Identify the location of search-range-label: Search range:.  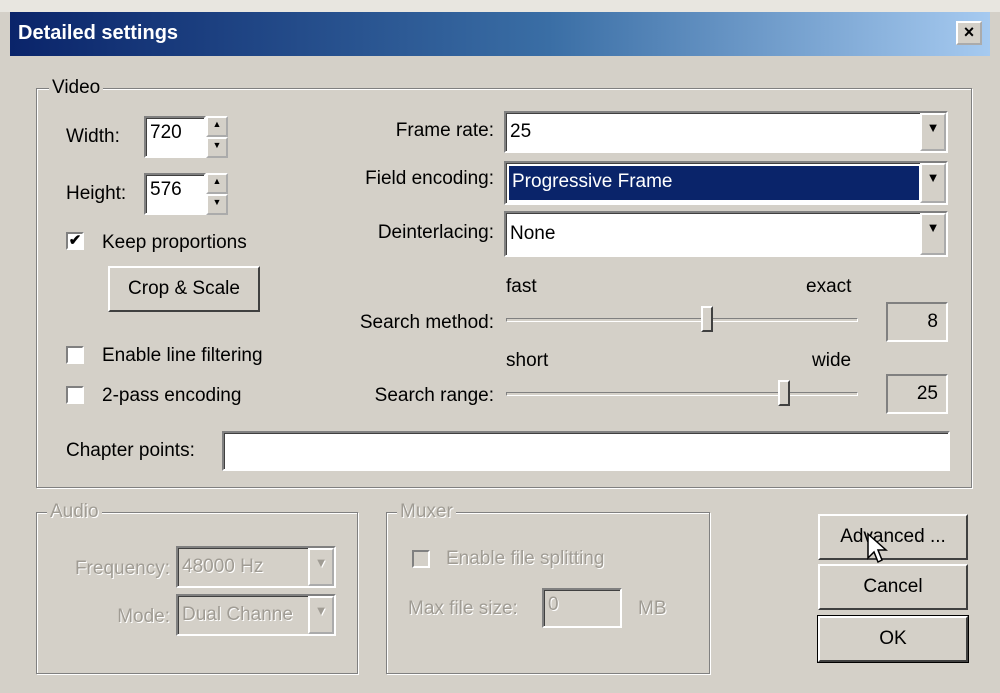
(434, 395).